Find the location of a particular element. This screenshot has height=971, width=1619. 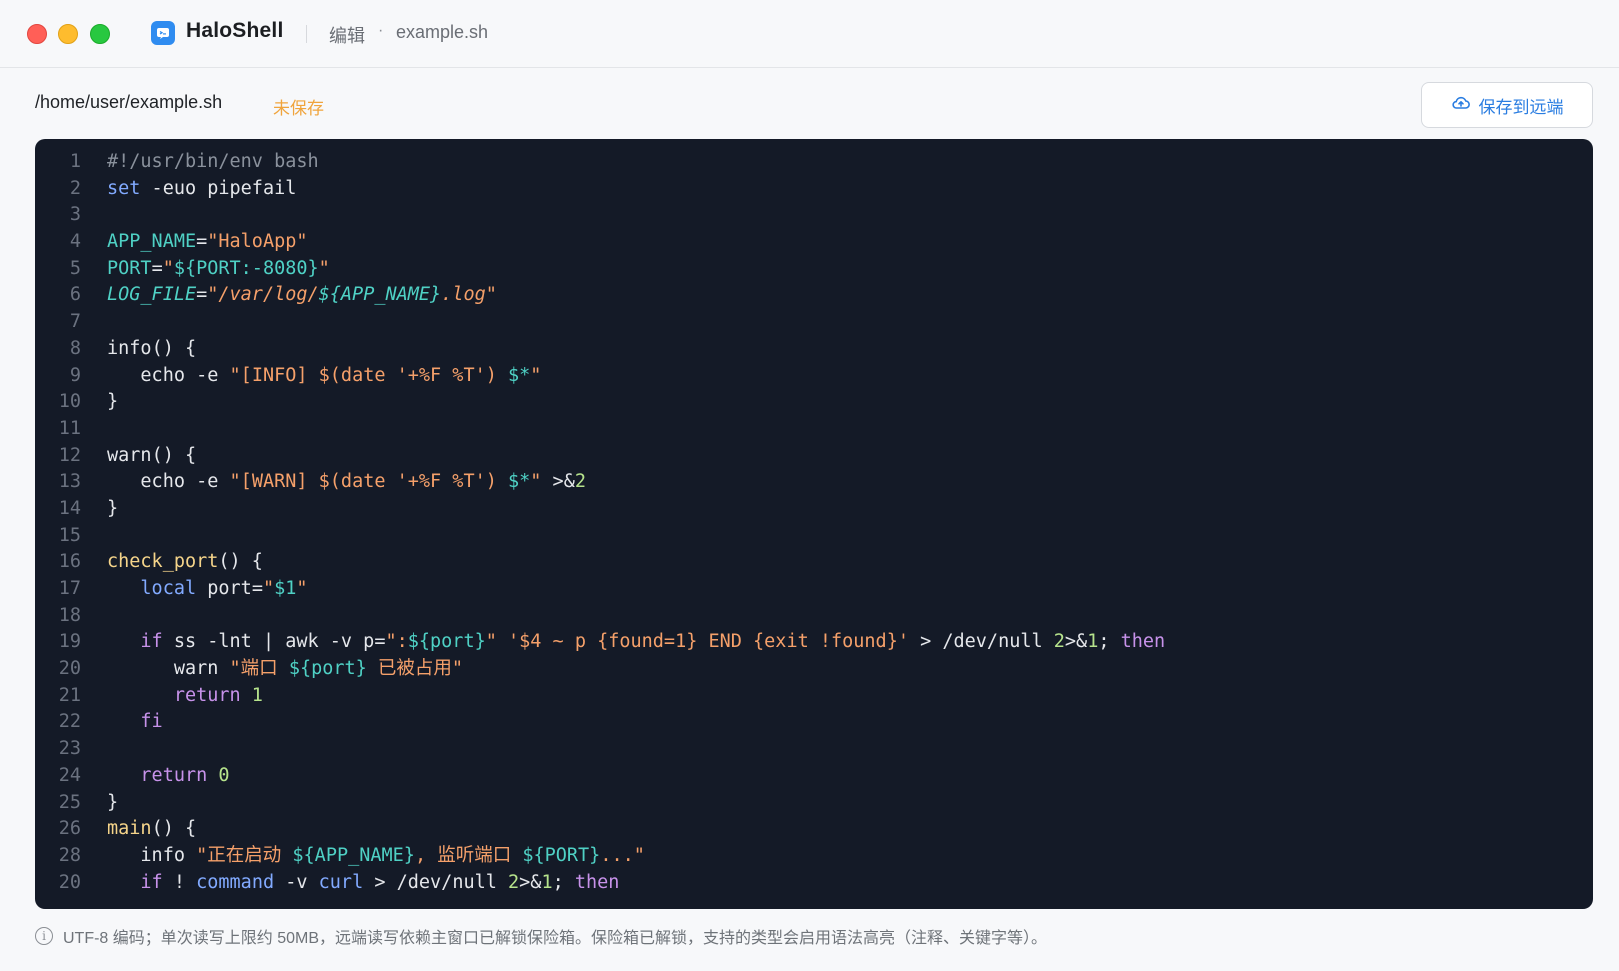

line-number: 12 is located at coordinates (69, 455).